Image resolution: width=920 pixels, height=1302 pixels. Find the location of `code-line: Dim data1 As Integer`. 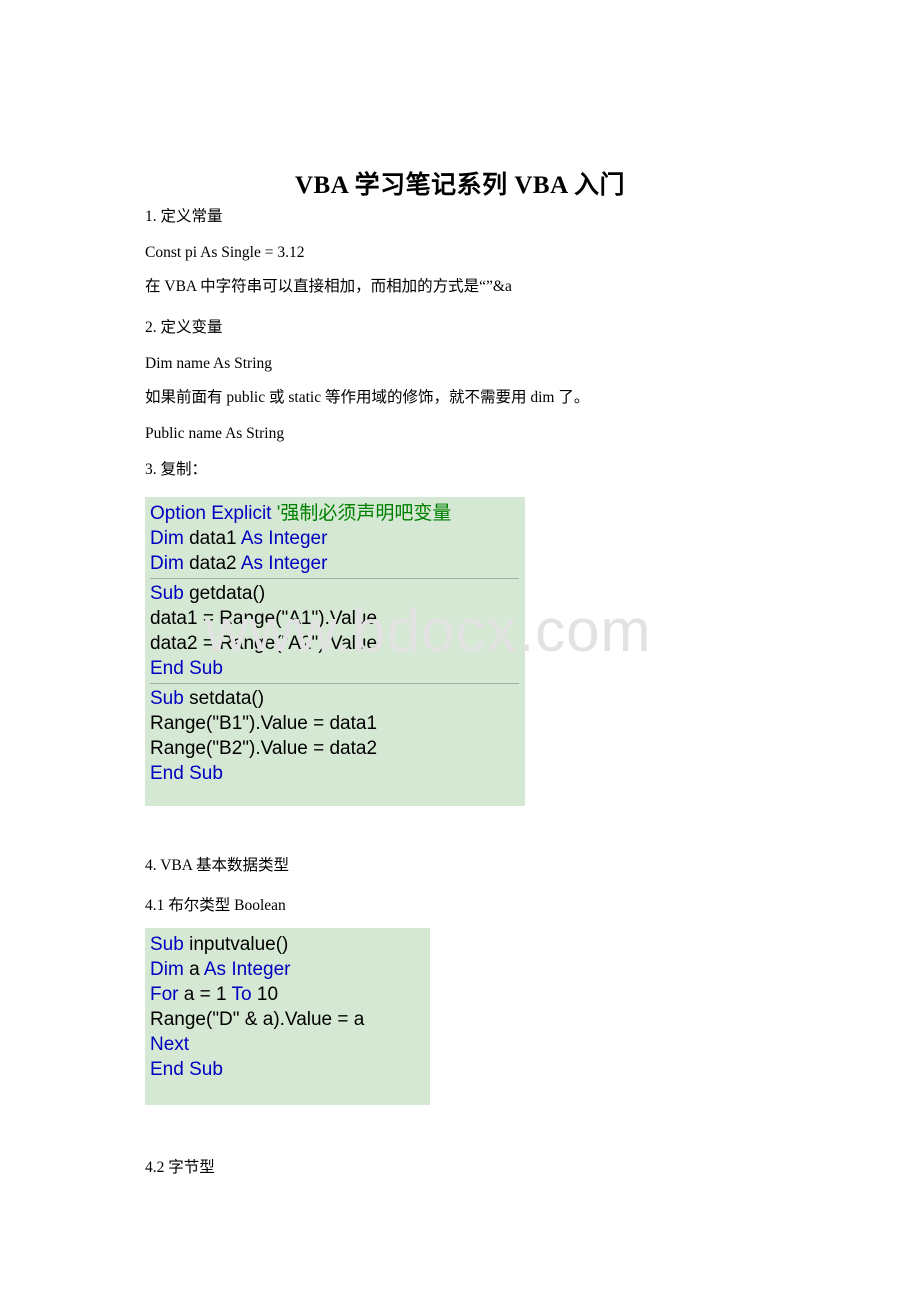

code-line: Dim data1 As Integer is located at coordinates (334, 538).